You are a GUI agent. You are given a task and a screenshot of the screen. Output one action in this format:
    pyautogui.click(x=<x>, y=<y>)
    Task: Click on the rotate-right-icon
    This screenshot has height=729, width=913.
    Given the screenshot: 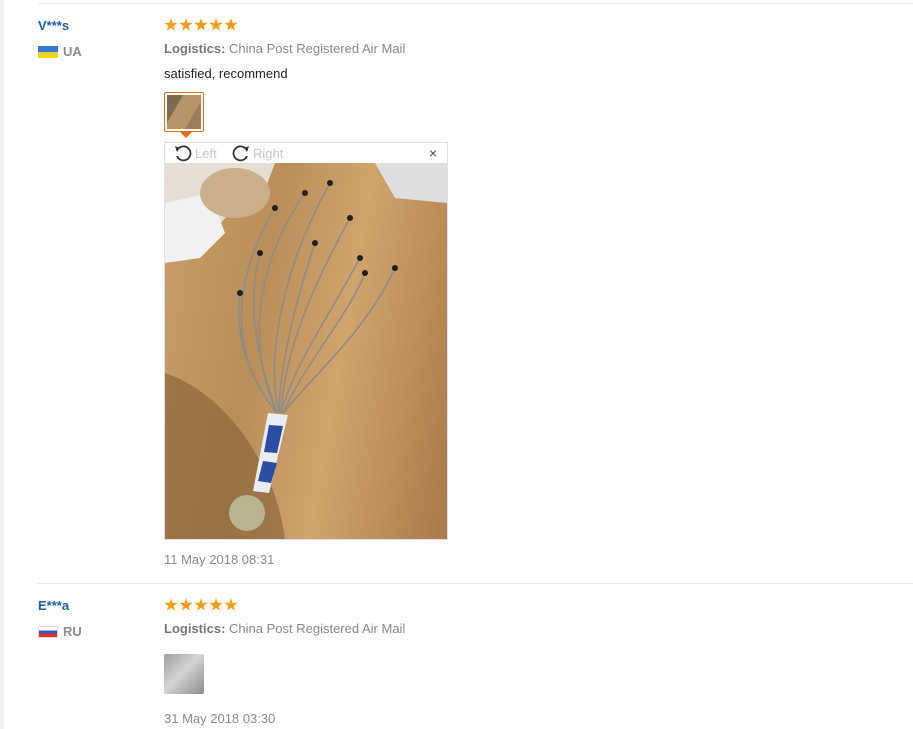 What is the action you would take?
    pyautogui.click(x=240, y=153)
    